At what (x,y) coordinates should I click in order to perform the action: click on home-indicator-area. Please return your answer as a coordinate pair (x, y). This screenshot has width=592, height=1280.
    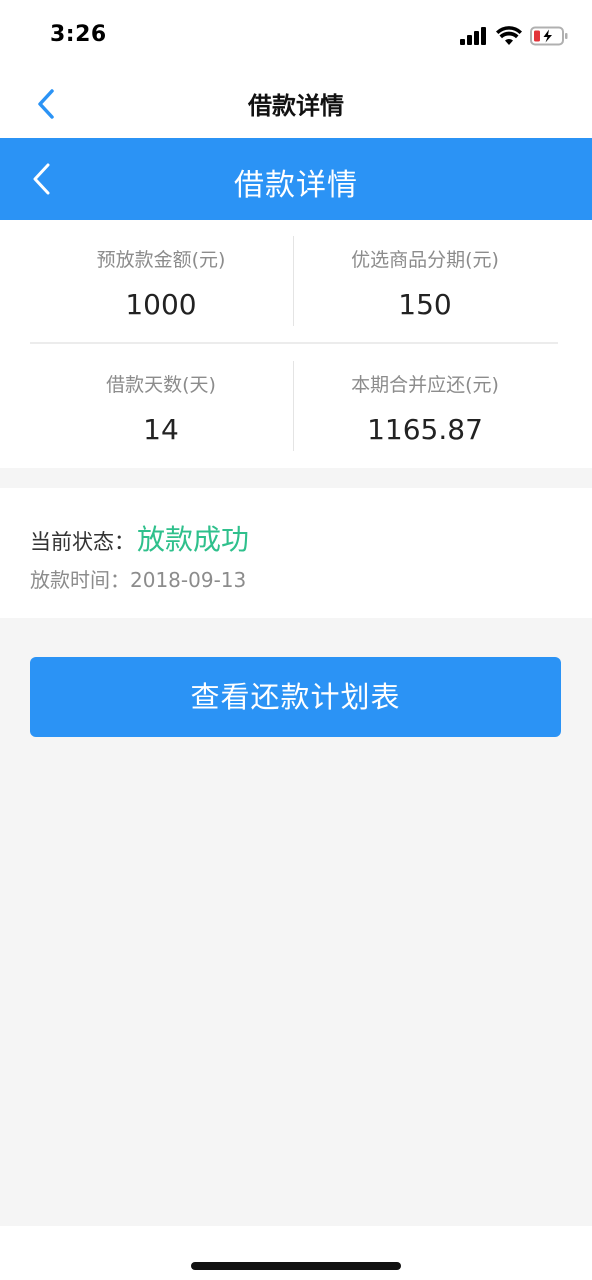
    Looking at the image, I should click on (296, 1253).